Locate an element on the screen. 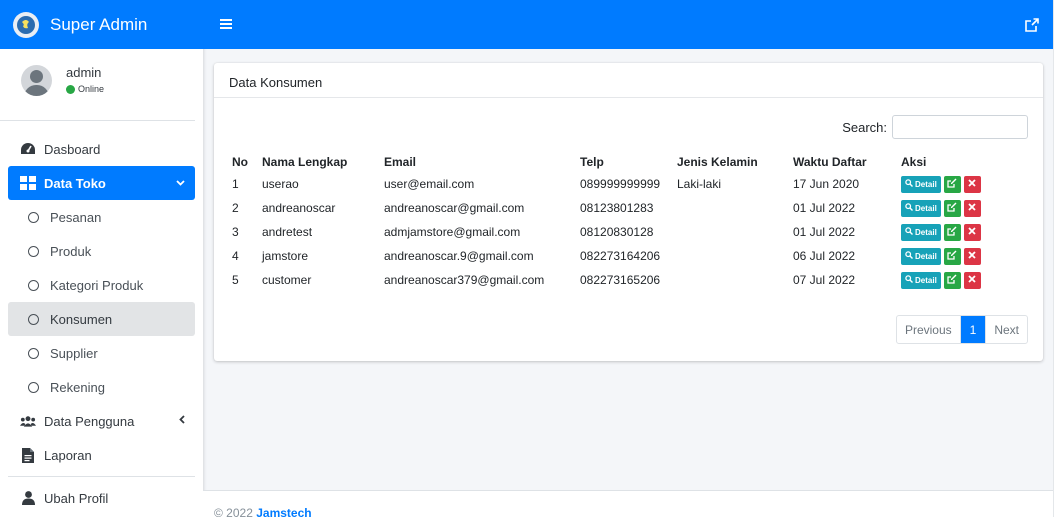 The height and width of the screenshot is (517, 1059). top-navbar is located at coordinates (628, 24).